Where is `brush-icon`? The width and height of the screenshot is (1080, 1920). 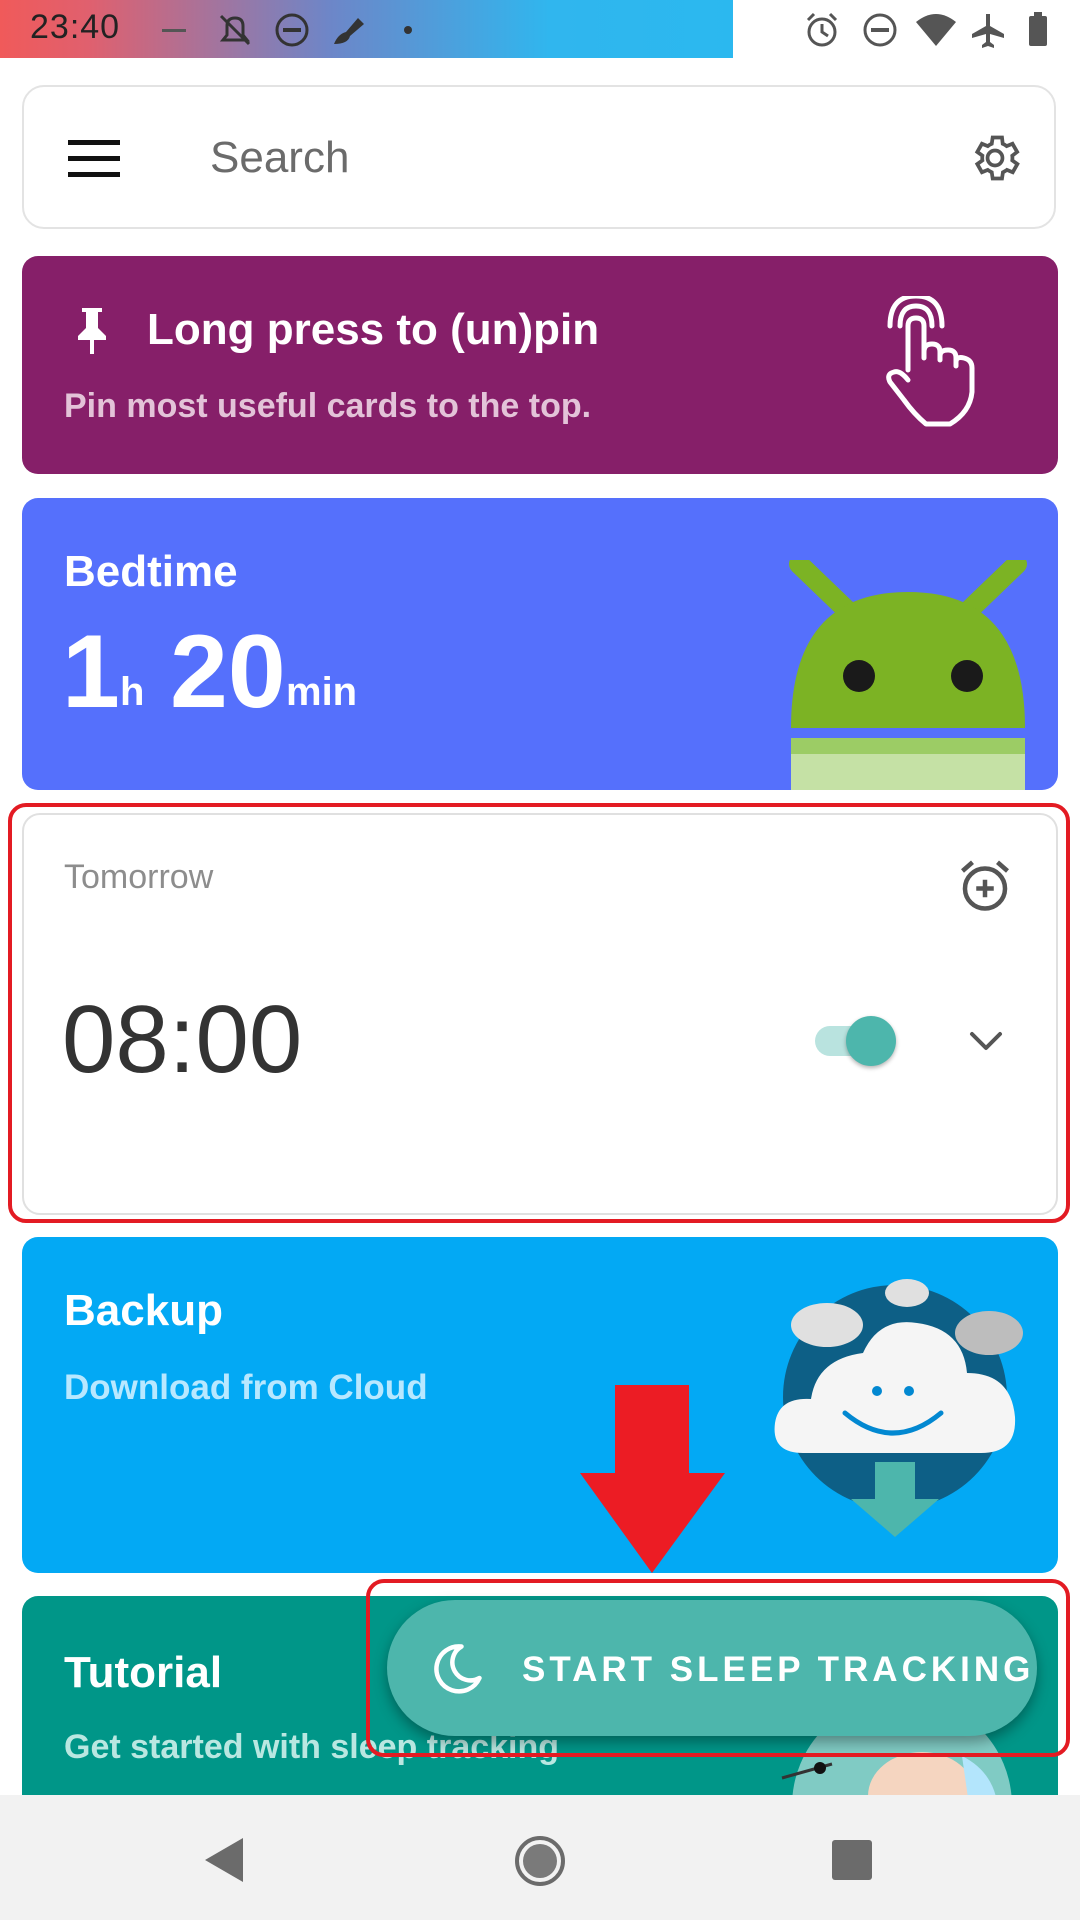 brush-icon is located at coordinates (349, 31).